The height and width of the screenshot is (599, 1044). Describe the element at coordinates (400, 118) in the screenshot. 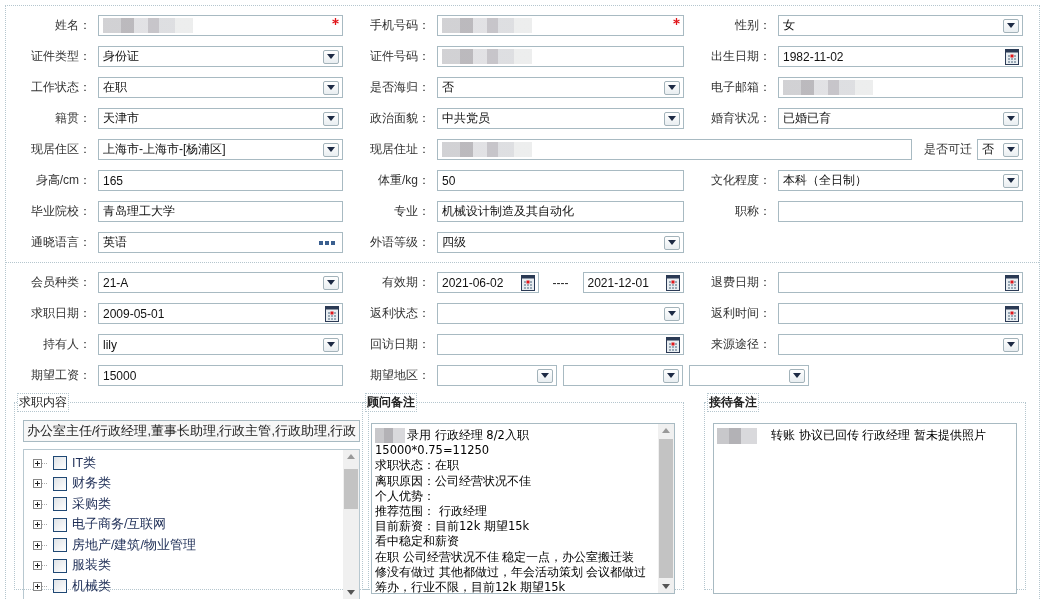

I see `field-label: 政治面貌：` at that location.